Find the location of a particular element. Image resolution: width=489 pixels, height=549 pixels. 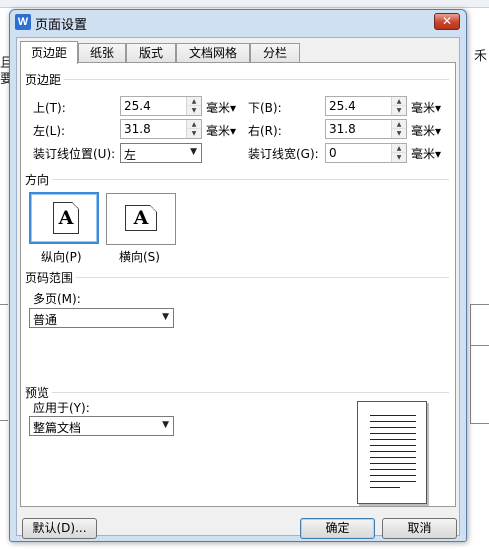

dialog-title: 页面设置 is located at coordinates (61, 25).